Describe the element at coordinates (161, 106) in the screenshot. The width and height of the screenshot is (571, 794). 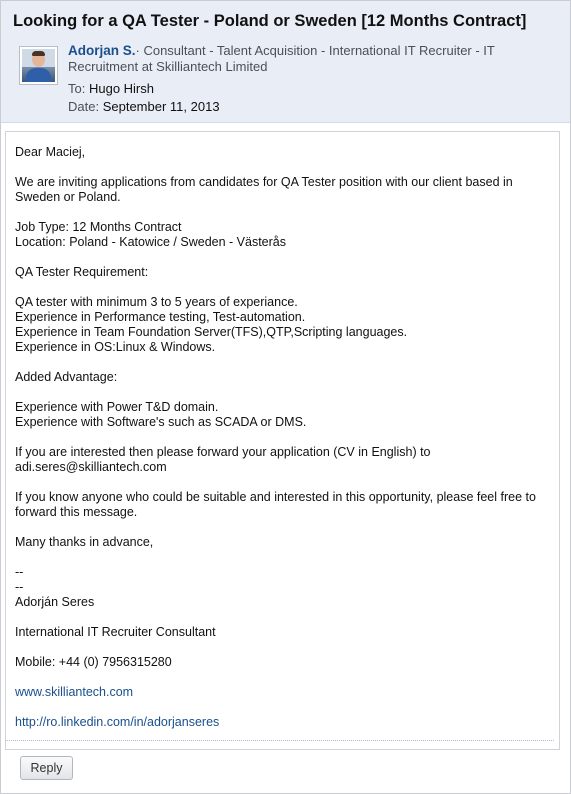
I see `date-value: September 11, 2013` at that location.